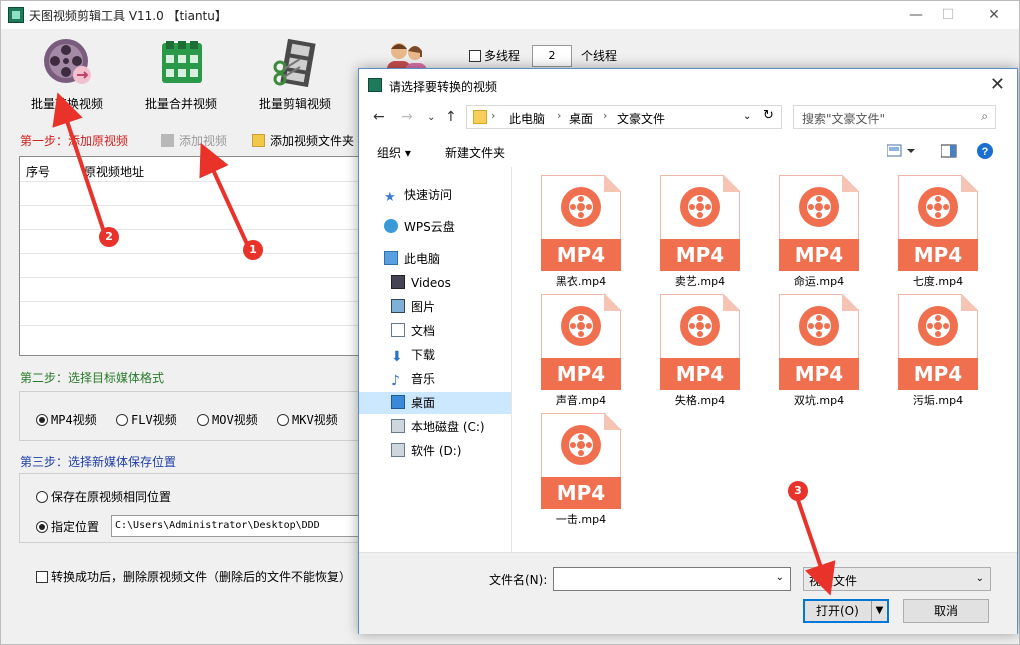 This screenshot has height=645, width=1020. I want to click on cancel-button: 取消, so click(946, 611).